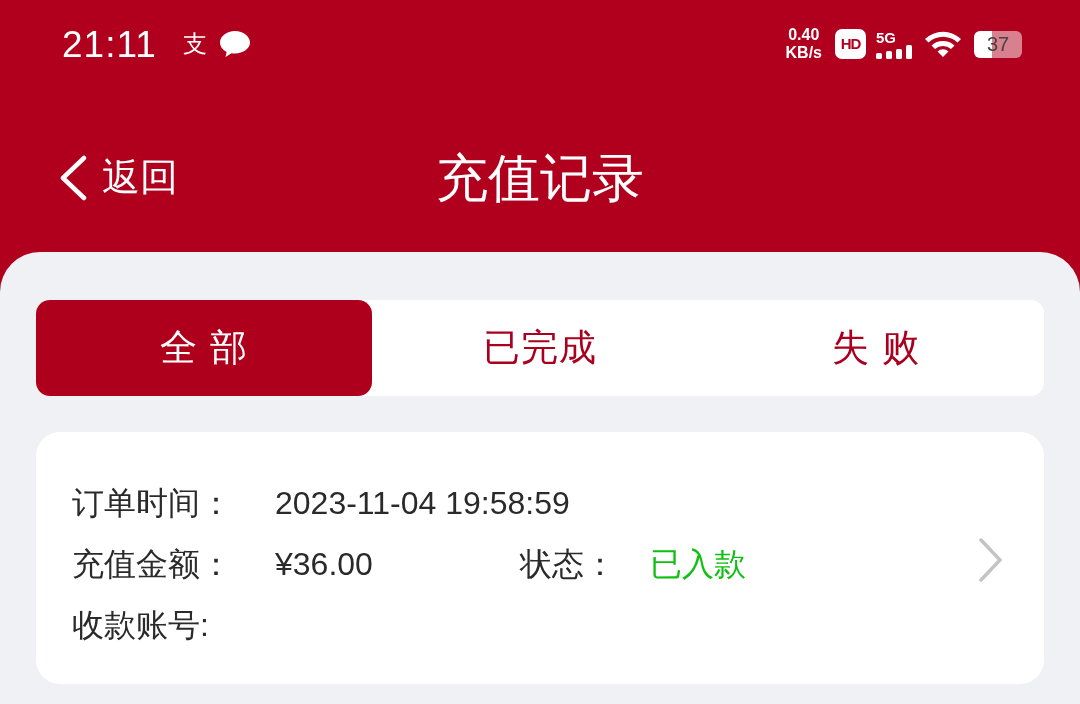  I want to click on field-label: 订单时间：, so click(152, 503).